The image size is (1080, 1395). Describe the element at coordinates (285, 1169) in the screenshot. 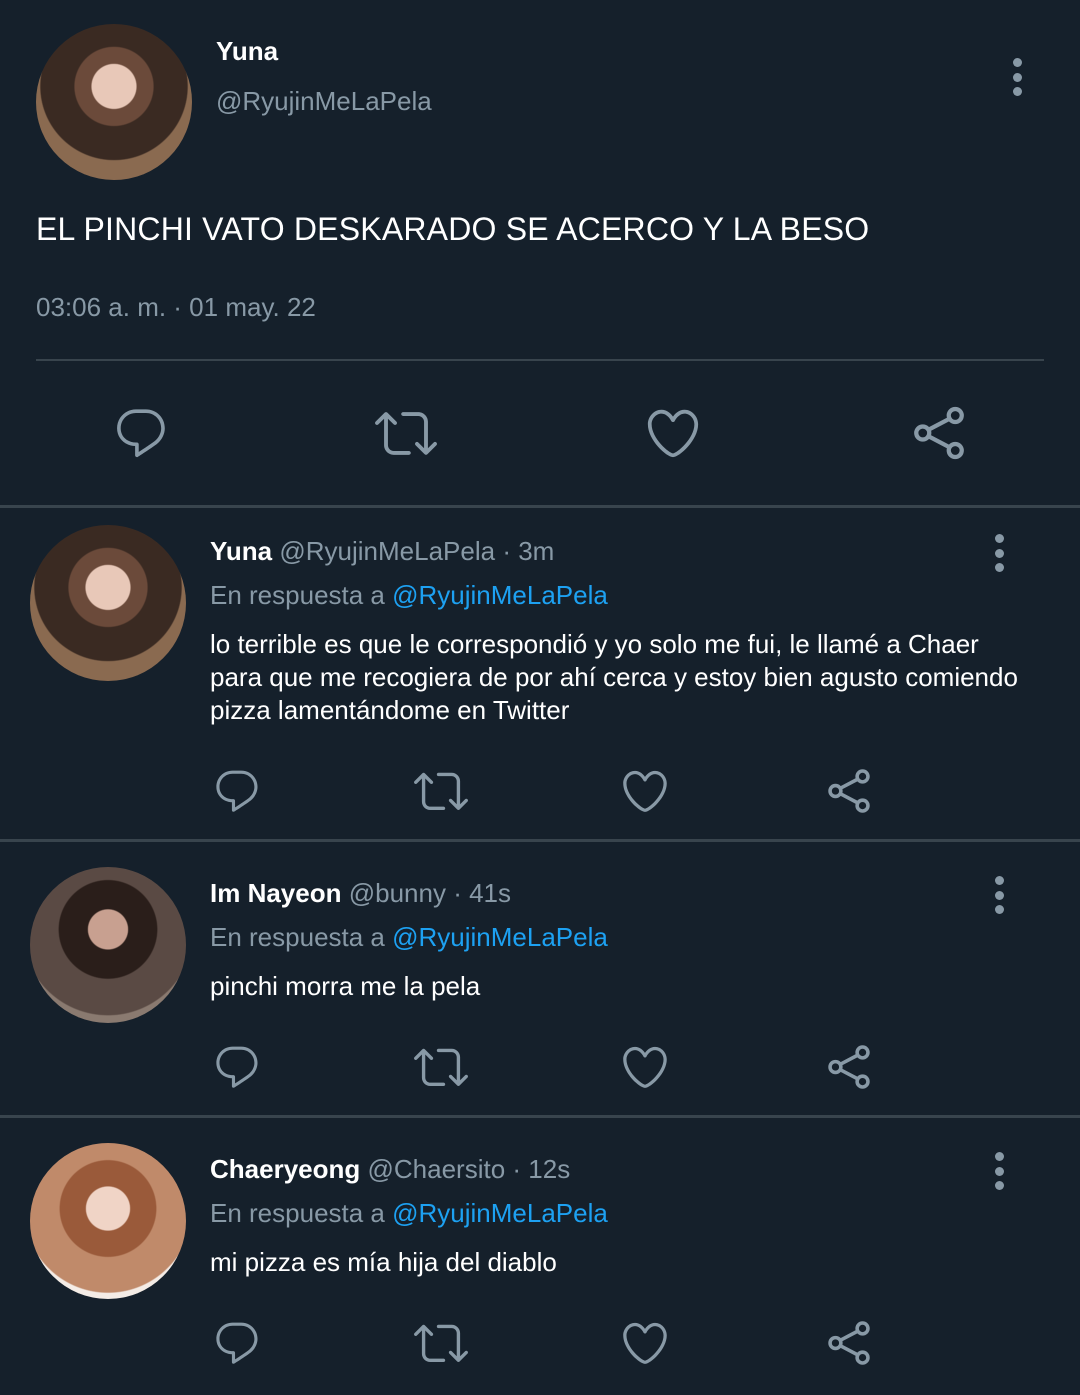

I see `author-name: Chaeryeong` at that location.